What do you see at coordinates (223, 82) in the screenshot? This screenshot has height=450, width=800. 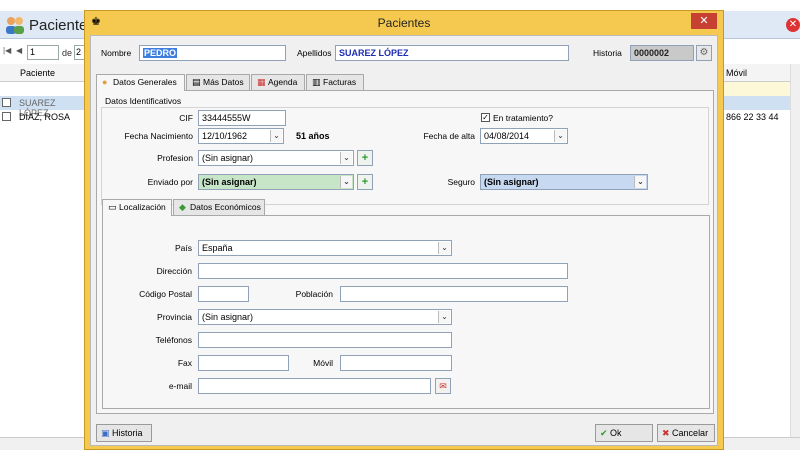 I see `tab-label: Más Datos` at bounding box center [223, 82].